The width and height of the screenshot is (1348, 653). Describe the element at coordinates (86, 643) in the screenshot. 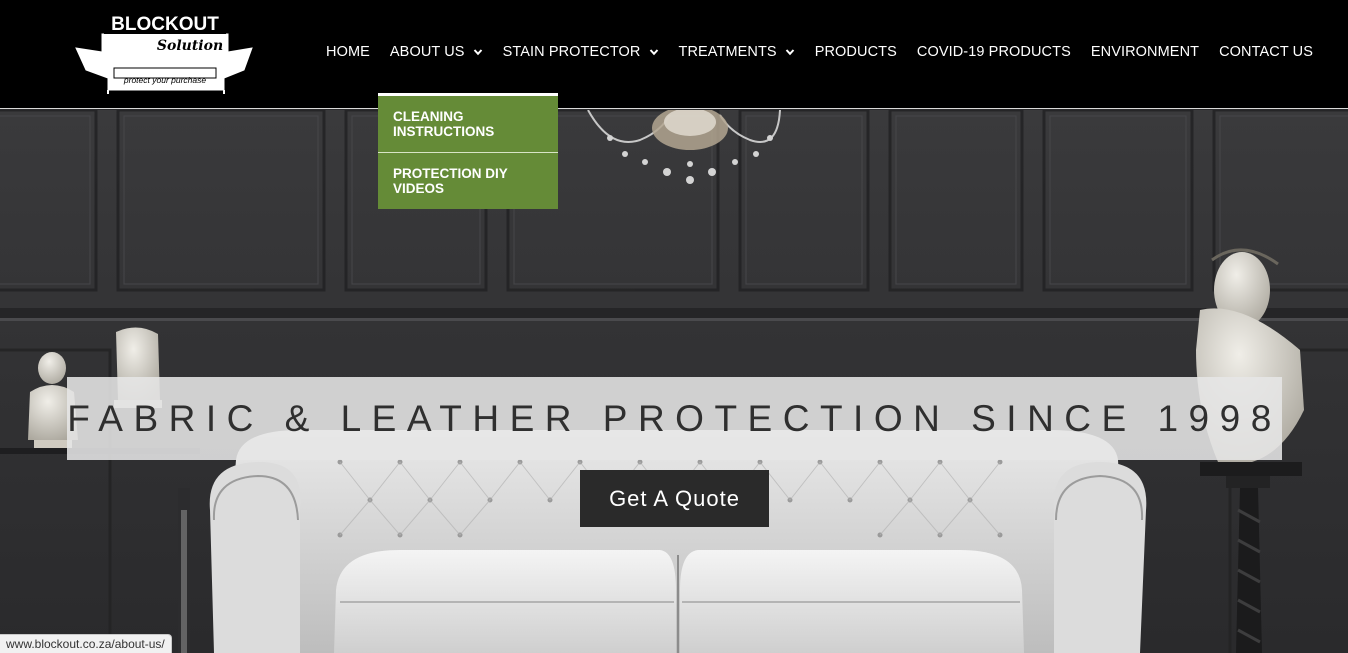

I see `browser-status-bar-url: www.blockout.co.za/about-us/` at that location.